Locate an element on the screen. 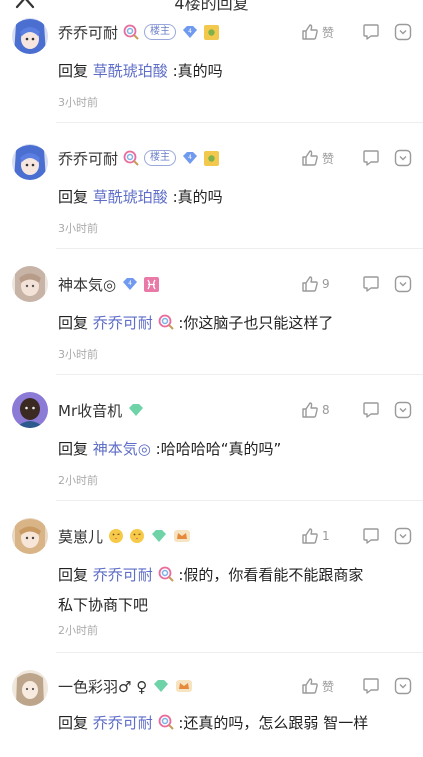  name-row: 莫崽儿 is located at coordinates (124, 536).